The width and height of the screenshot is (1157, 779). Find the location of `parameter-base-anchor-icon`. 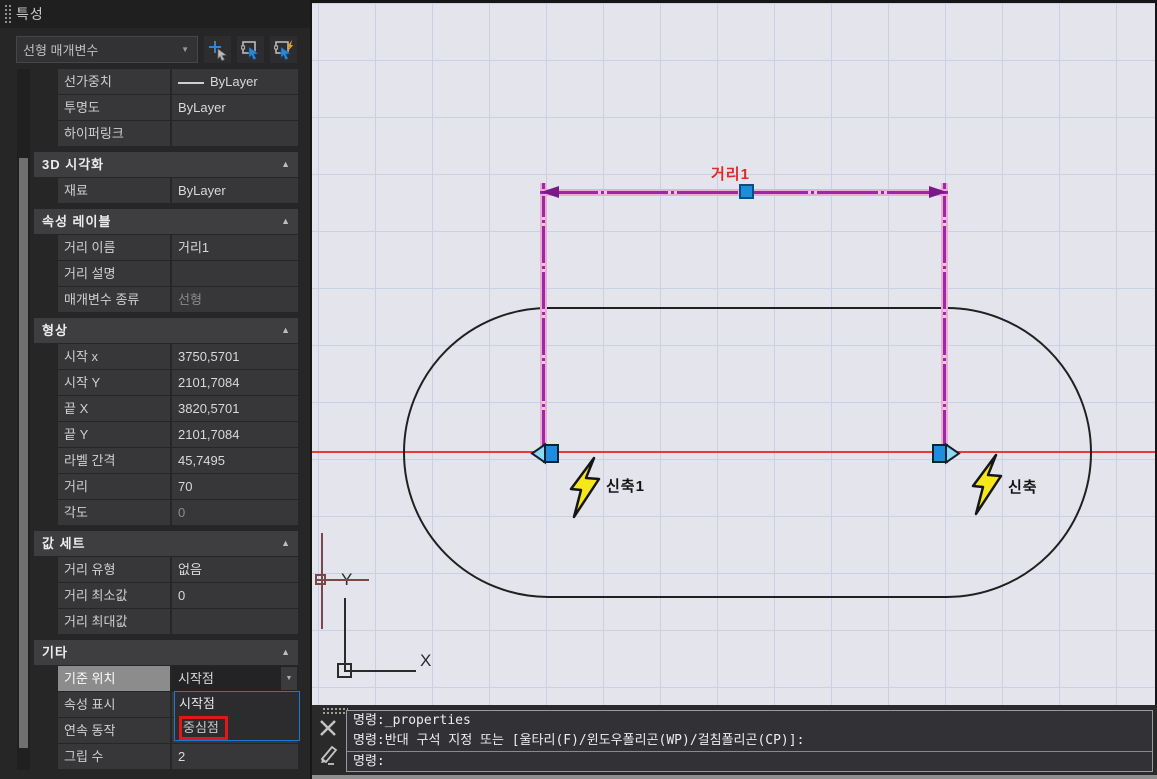

parameter-base-anchor-icon is located at coordinates (320, 579).